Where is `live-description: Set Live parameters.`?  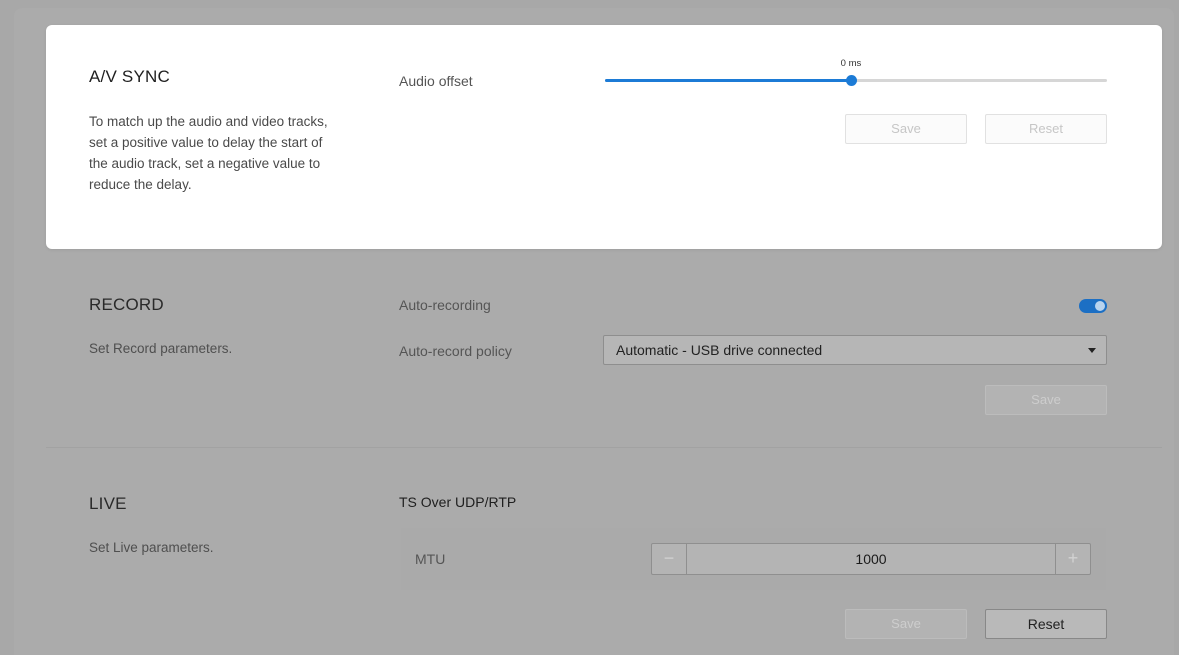 live-description: Set Live parameters. is located at coordinates (151, 547).